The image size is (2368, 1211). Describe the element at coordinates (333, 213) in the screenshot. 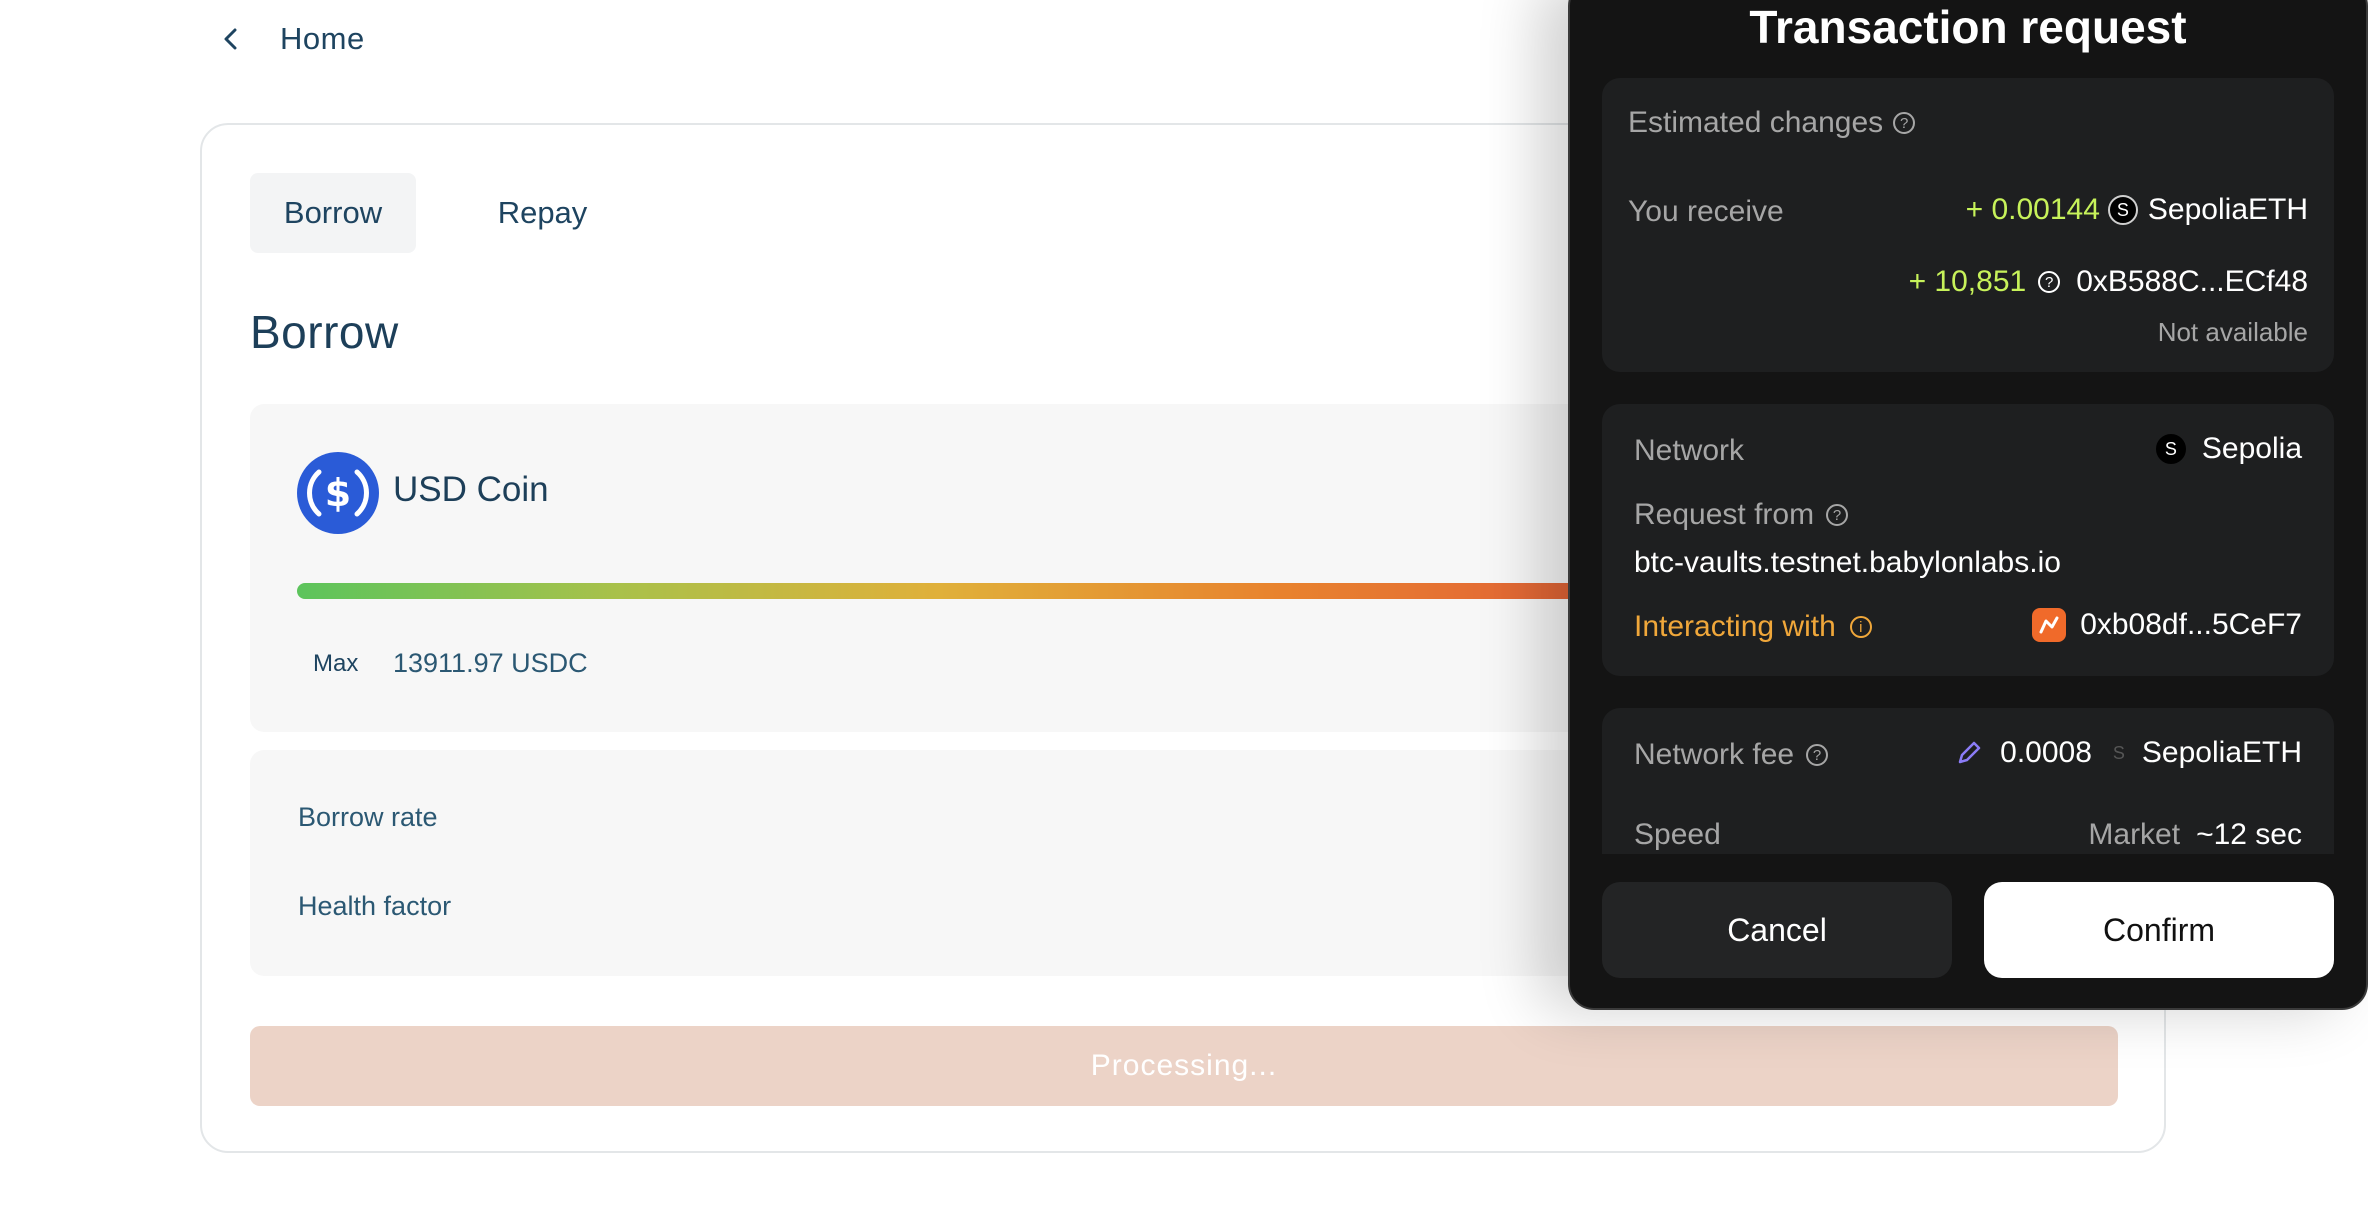

I see `tab-borrow: Borrow` at that location.